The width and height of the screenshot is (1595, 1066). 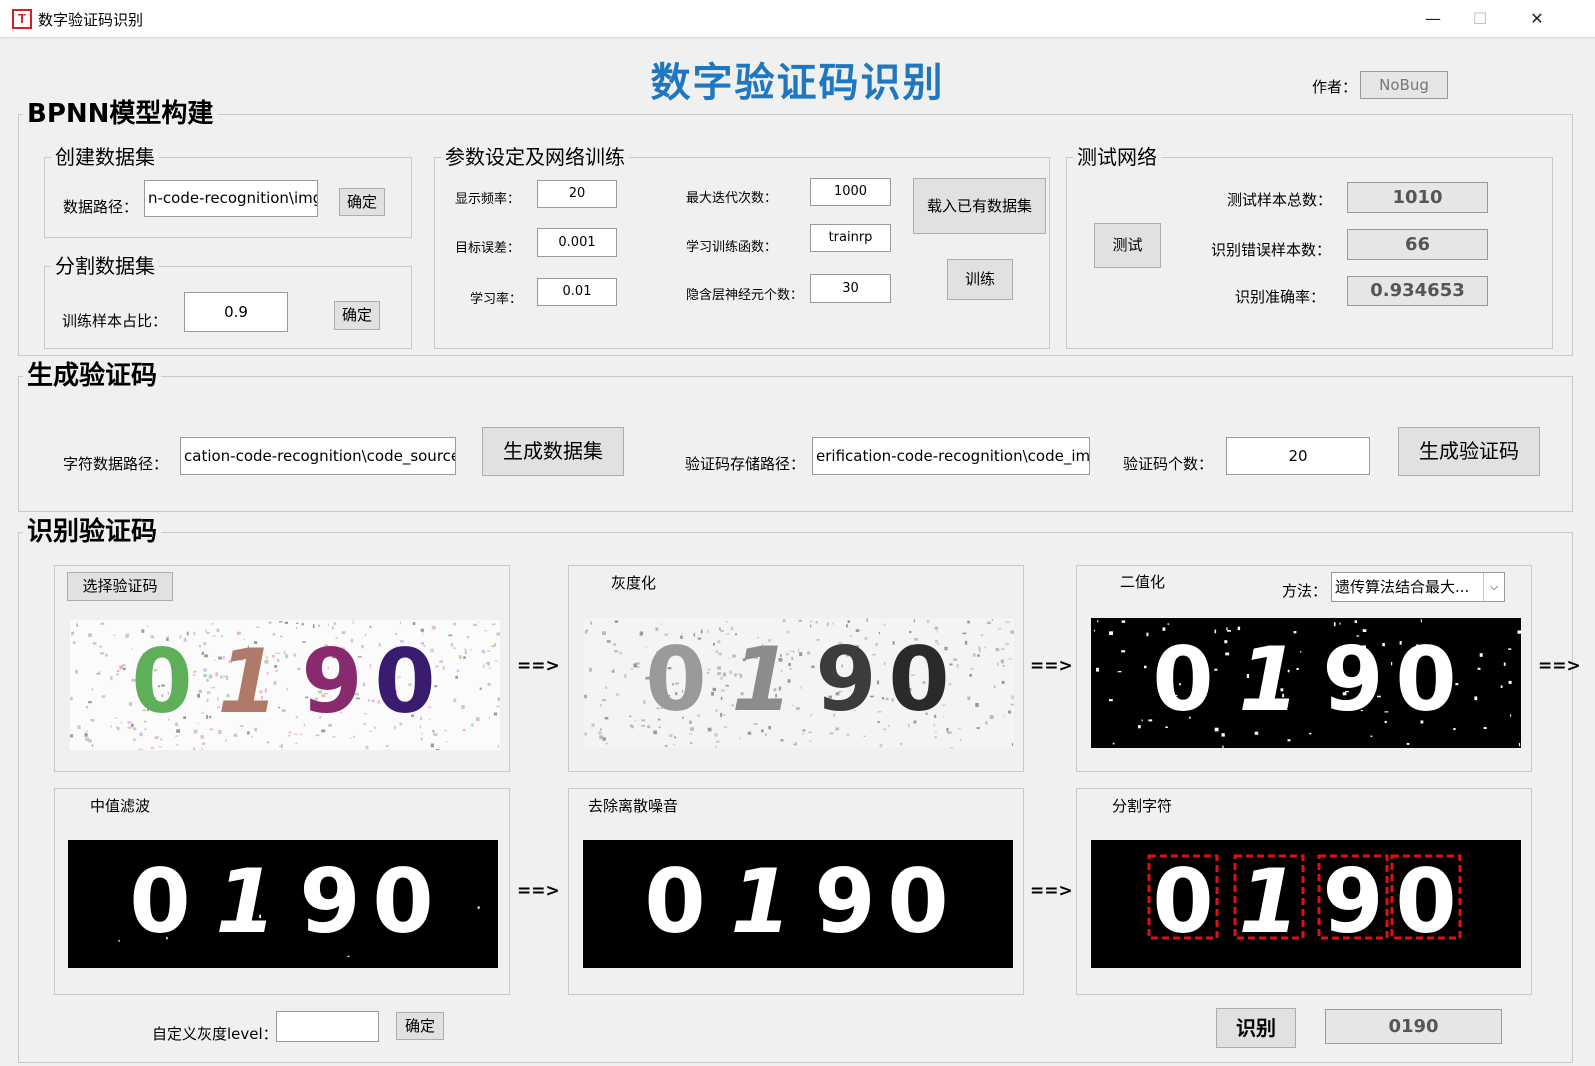 I want to click on close-button: ✕, so click(x=1537, y=19).